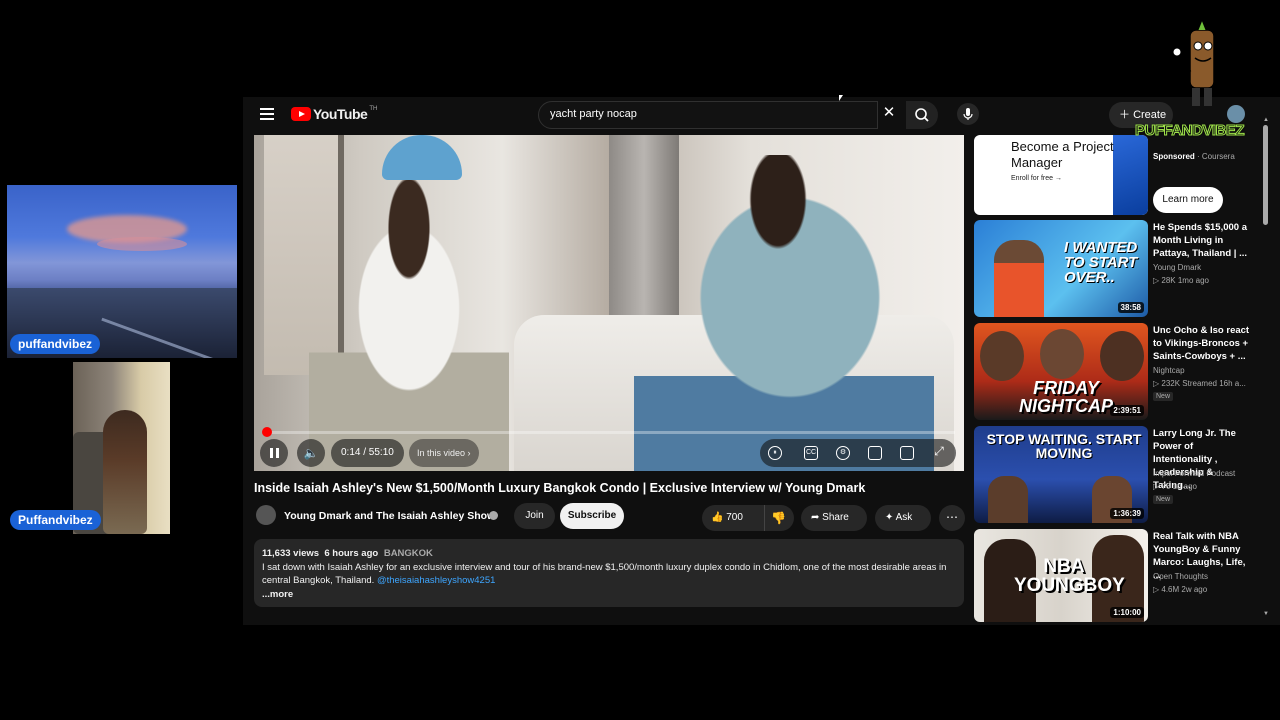 This screenshot has width=1280, height=720. What do you see at coordinates (1061, 371) in the screenshot?
I see `recommendation-thumbnail: FRIDAY NIGHTCAP 2:39:51` at bounding box center [1061, 371].